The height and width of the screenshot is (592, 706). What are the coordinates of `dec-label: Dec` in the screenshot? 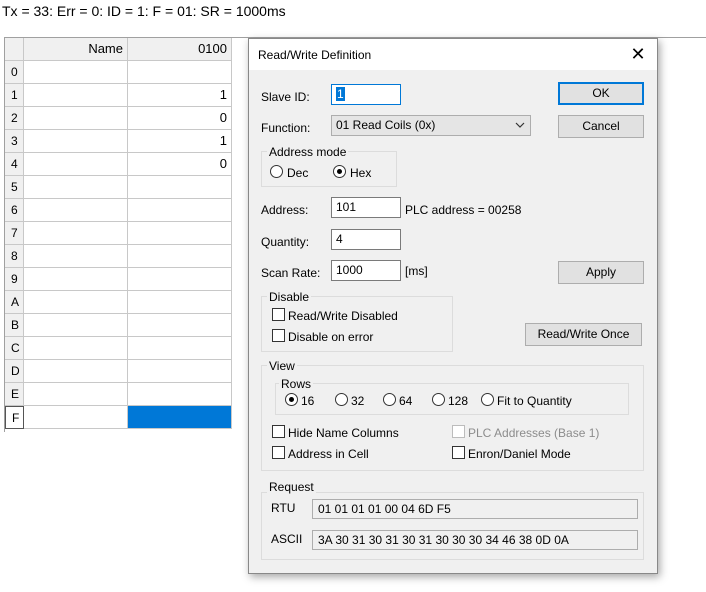 It's located at (297, 173).